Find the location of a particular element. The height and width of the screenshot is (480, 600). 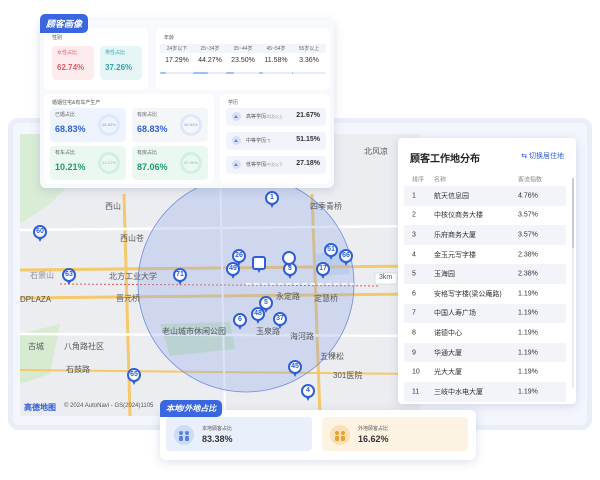

table-row: 3 乐府商务大厦 3.57% is located at coordinates (485, 235).